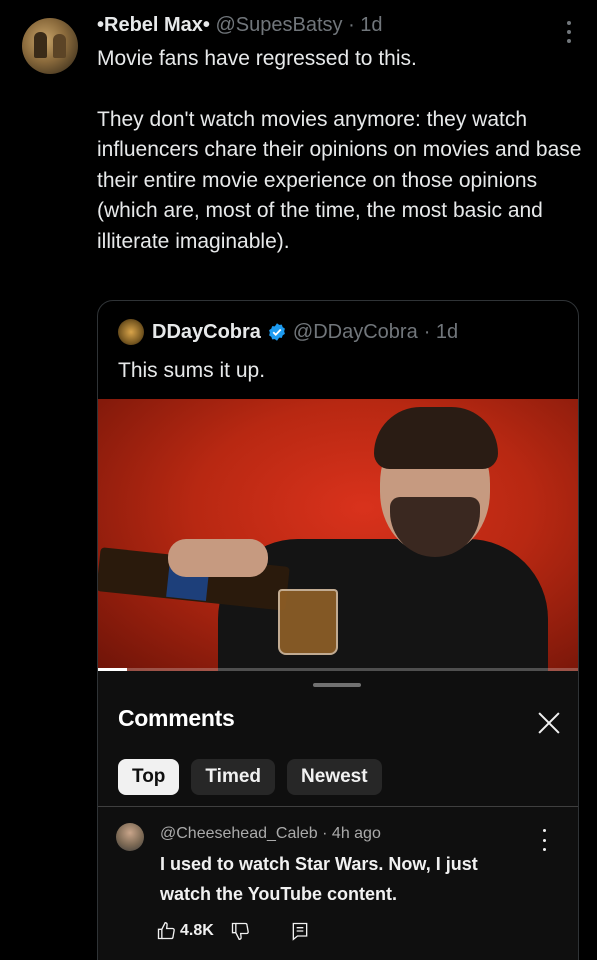 The width and height of the screenshot is (597, 960). What do you see at coordinates (277, 332) in the screenshot?
I see `verified-badge-icon` at bounding box center [277, 332].